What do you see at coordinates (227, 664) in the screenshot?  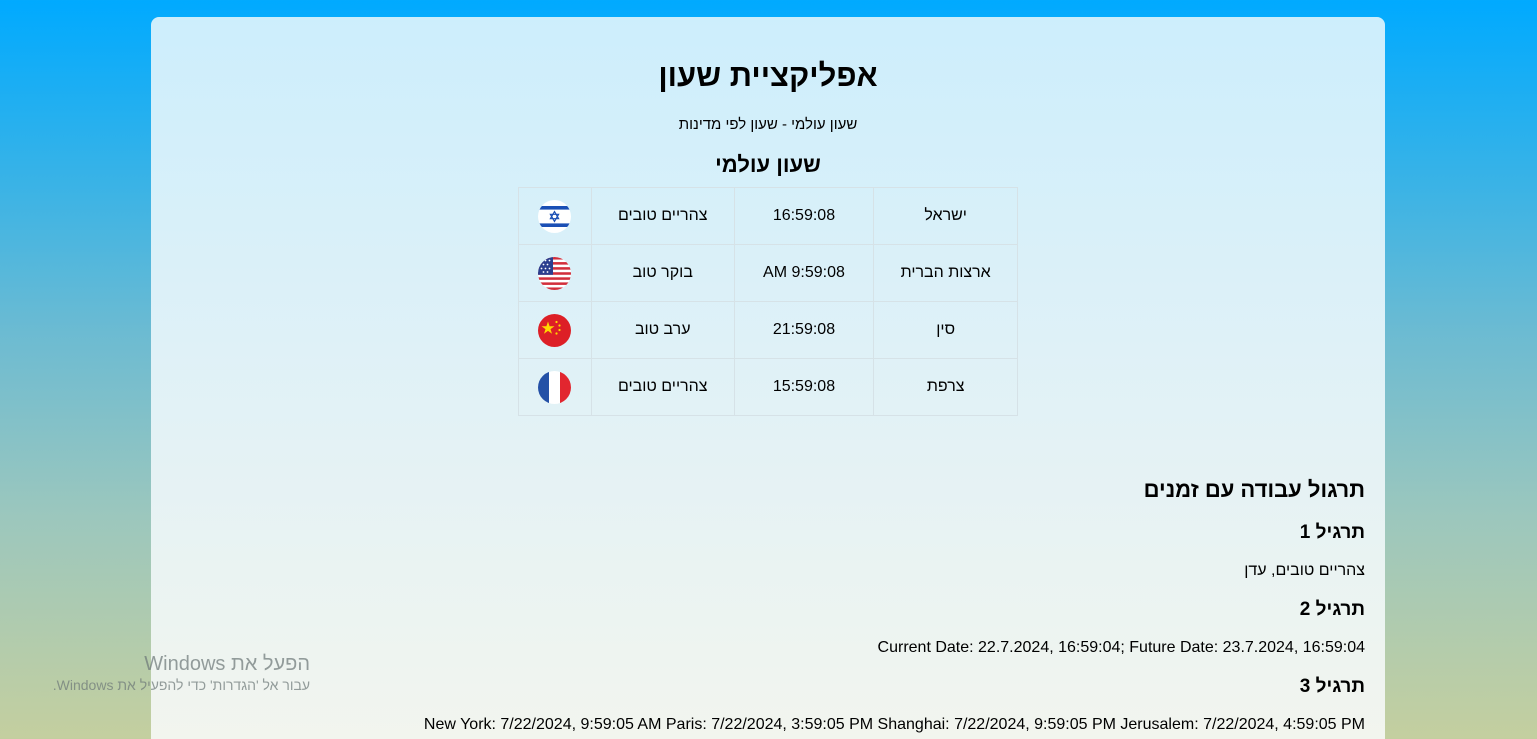 I see `watermark-title: הפעל את Windows` at bounding box center [227, 664].